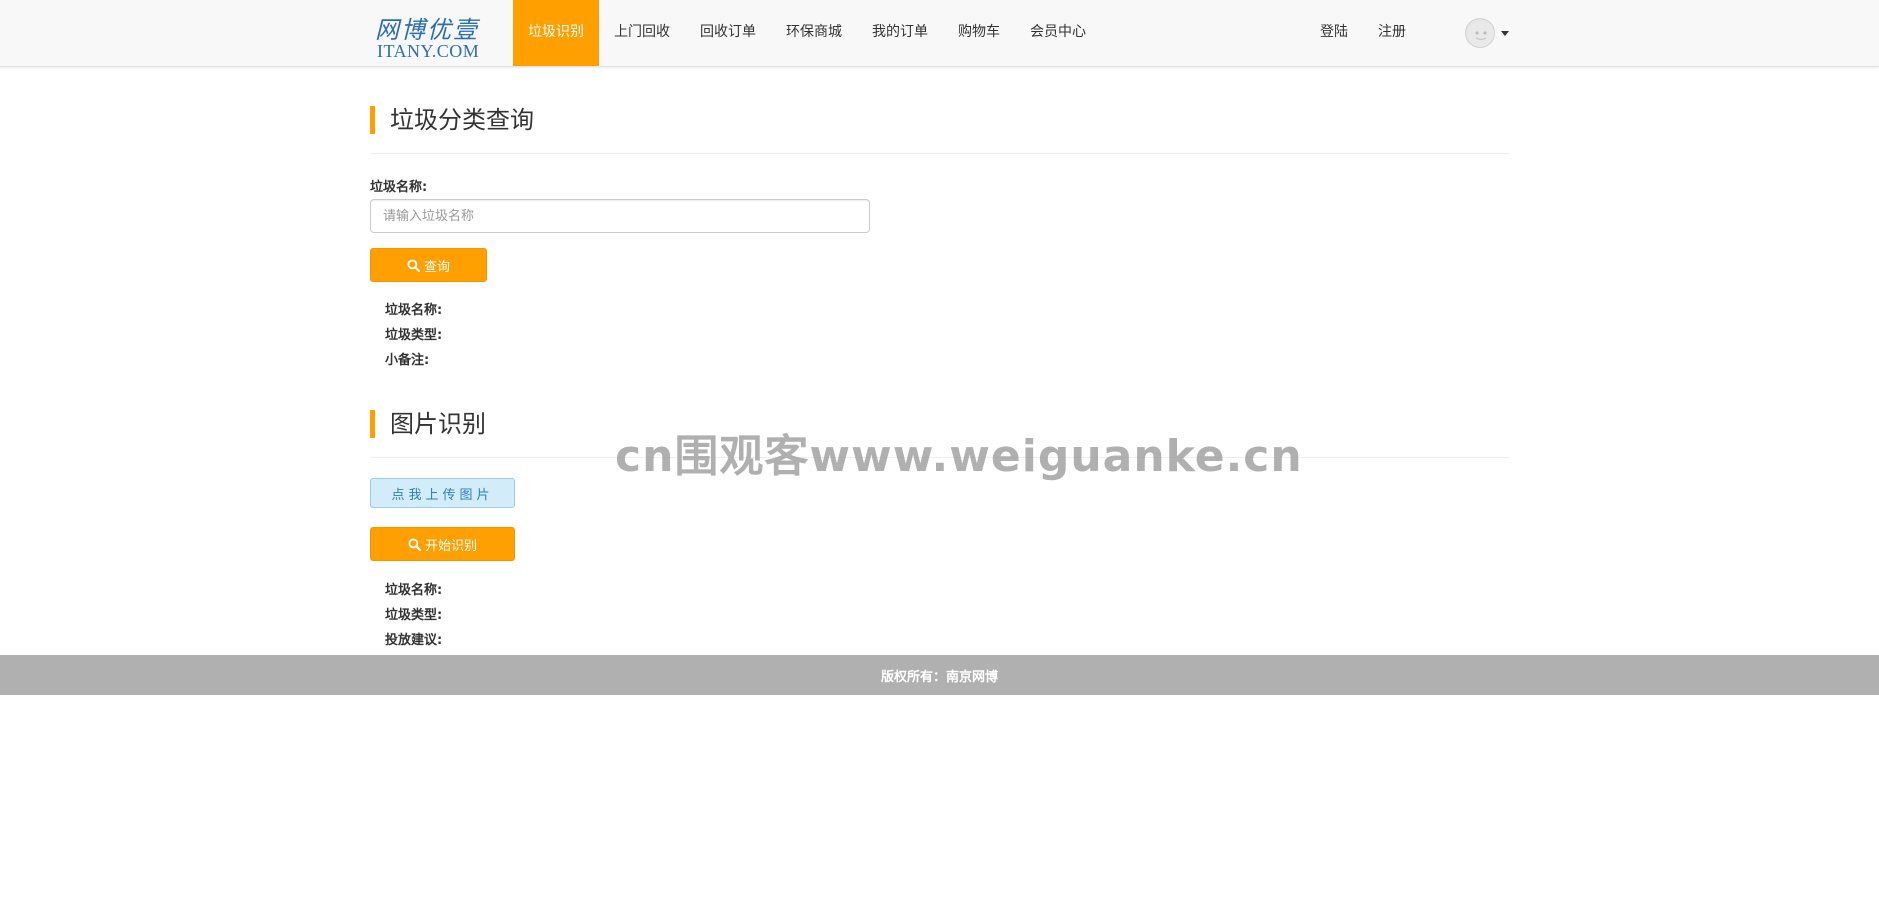  Describe the element at coordinates (414, 590) in the screenshot. I see `image-result-garbage-name: 垃圾名称:` at that location.